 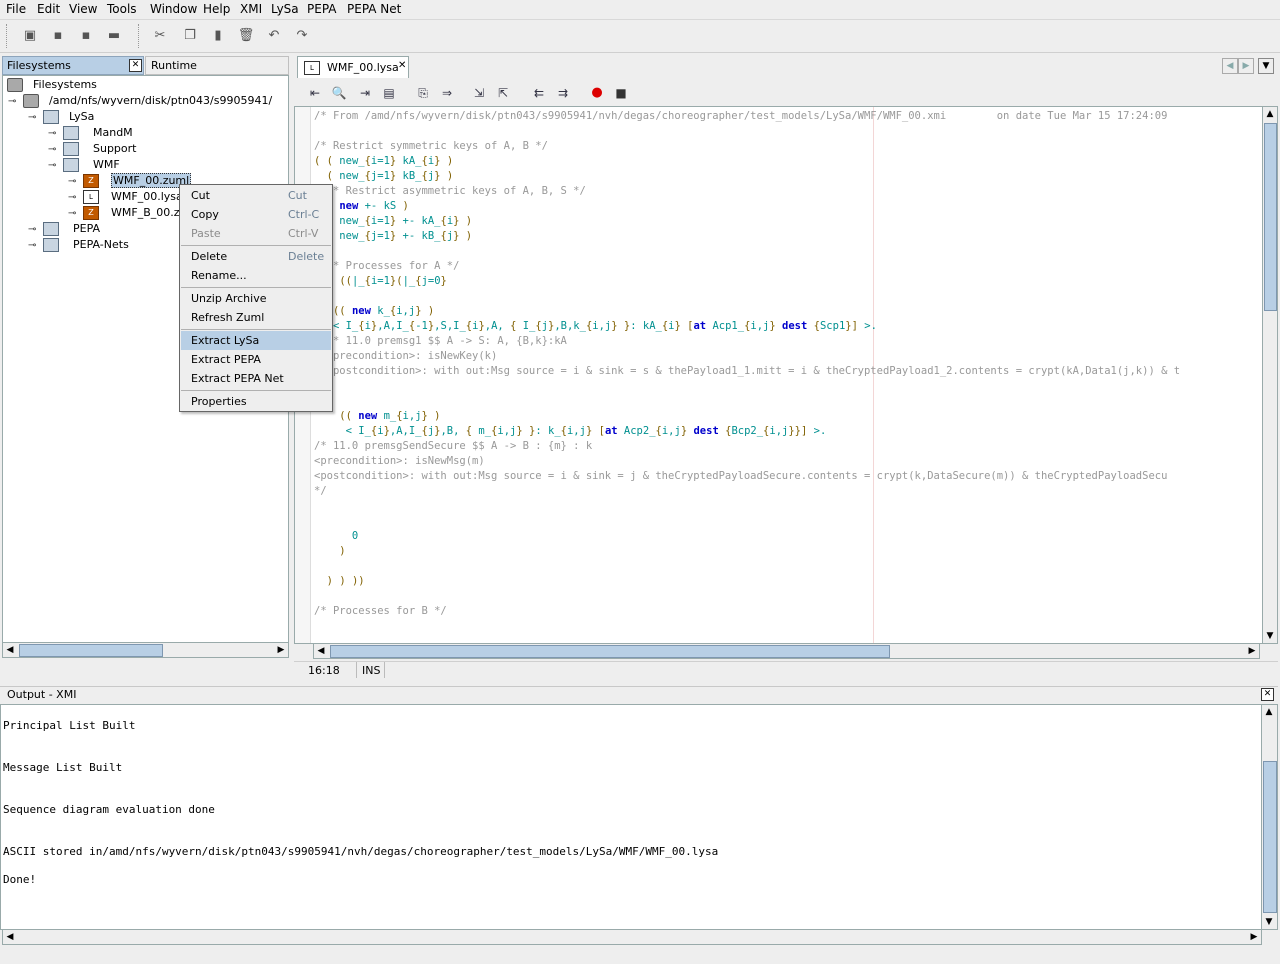 I want to click on menu-item-delete: Delete Delete, so click(x=256, y=256).